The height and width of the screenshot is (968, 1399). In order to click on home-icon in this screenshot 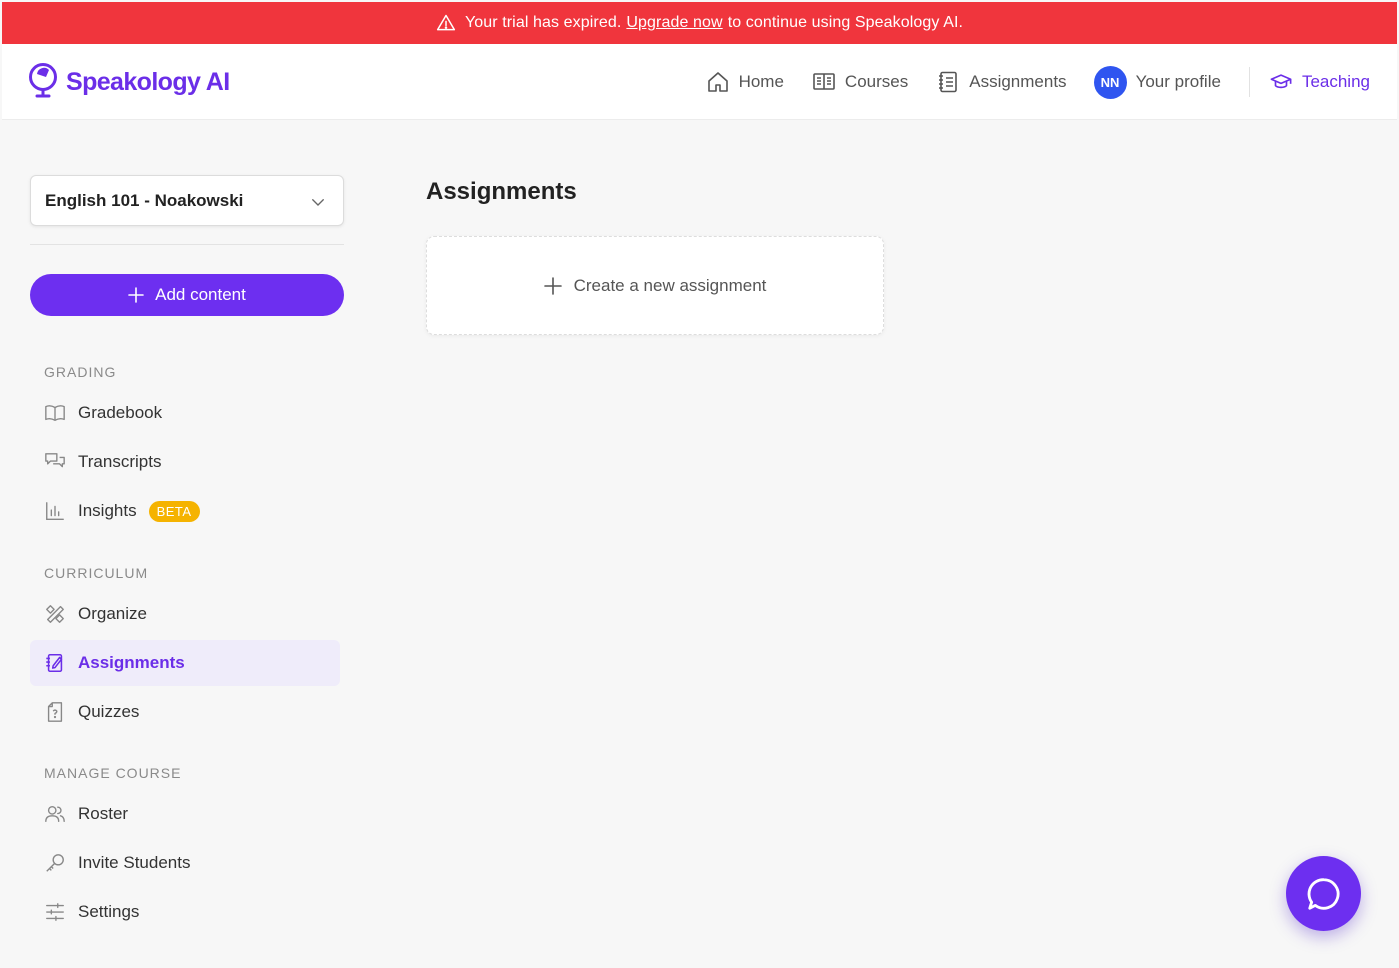, I will do `click(717, 82)`.